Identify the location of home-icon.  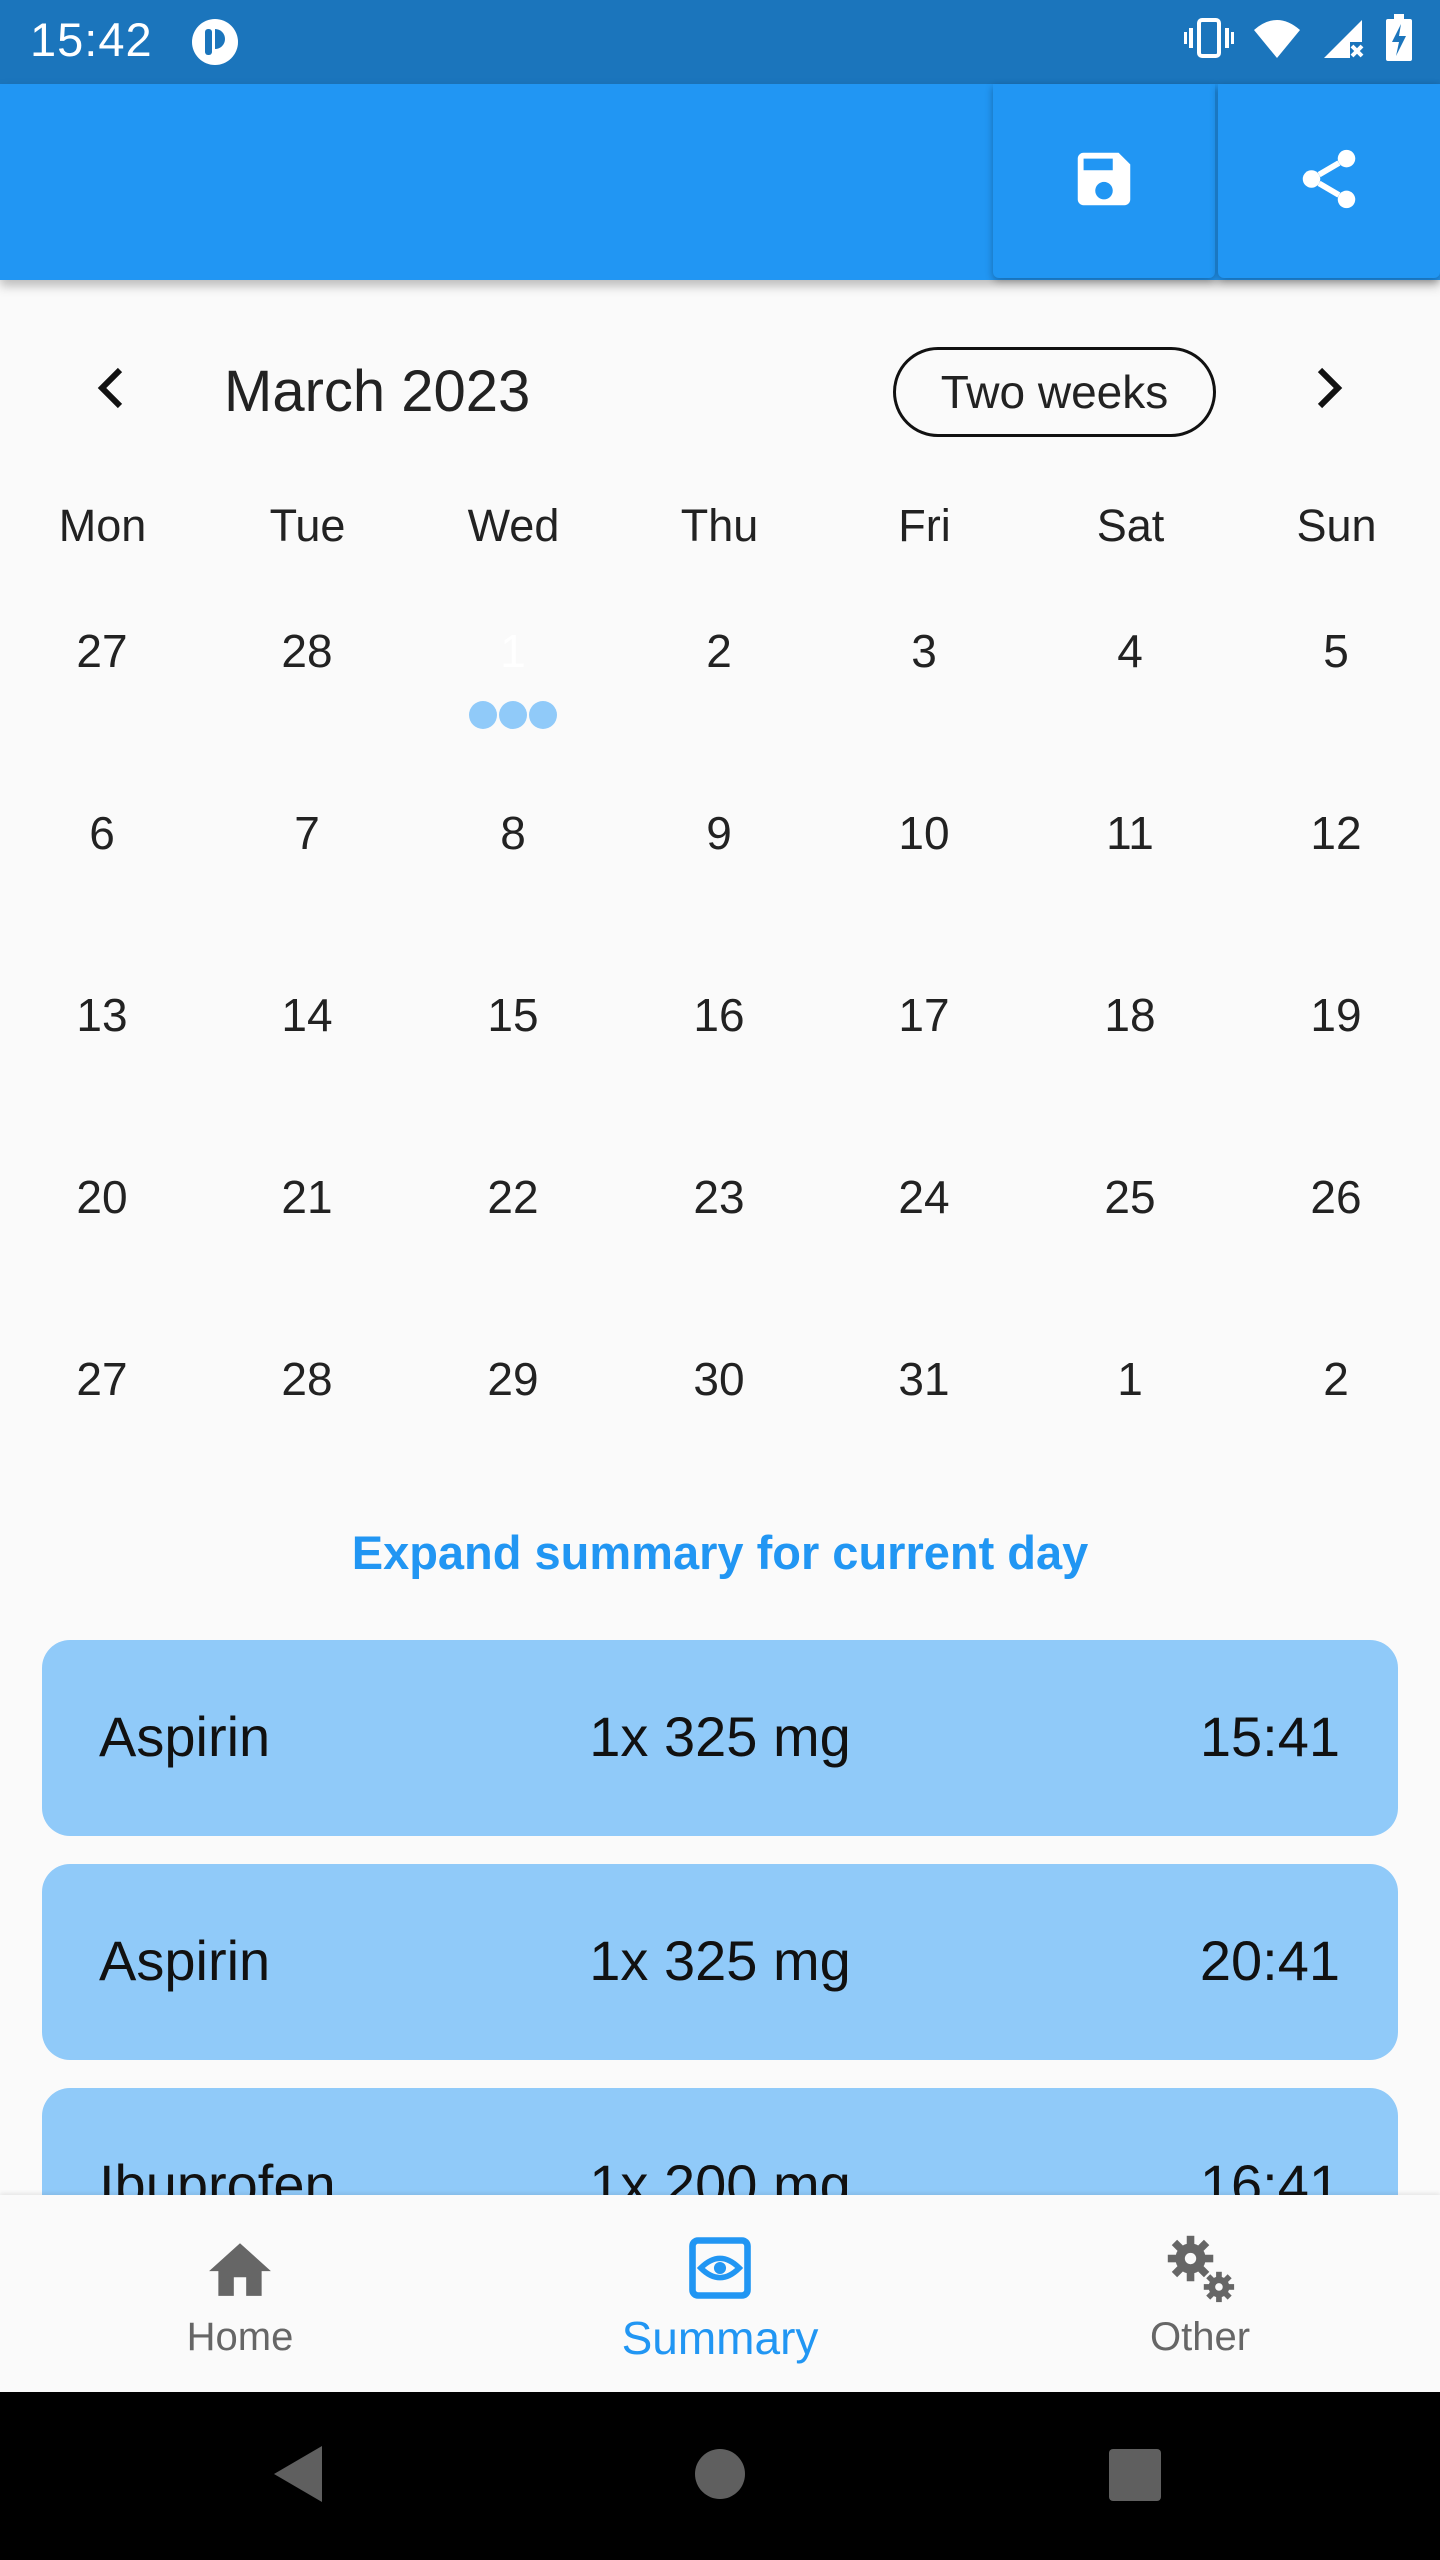
(240, 2268).